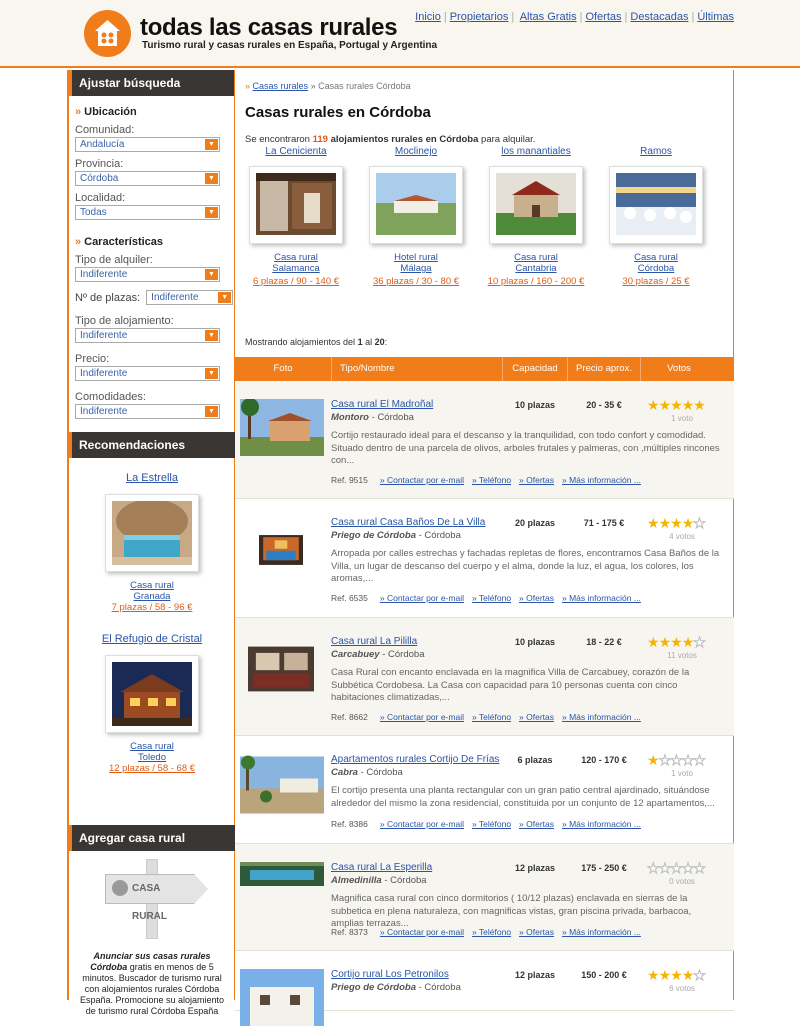 Image resolution: width=800 pixels, height=1026 pixels. Describe the element at coordinates (536, 281) in the screenshot. I see `featured-price-link: 10 plazas / 160 - 200 €` at that location.